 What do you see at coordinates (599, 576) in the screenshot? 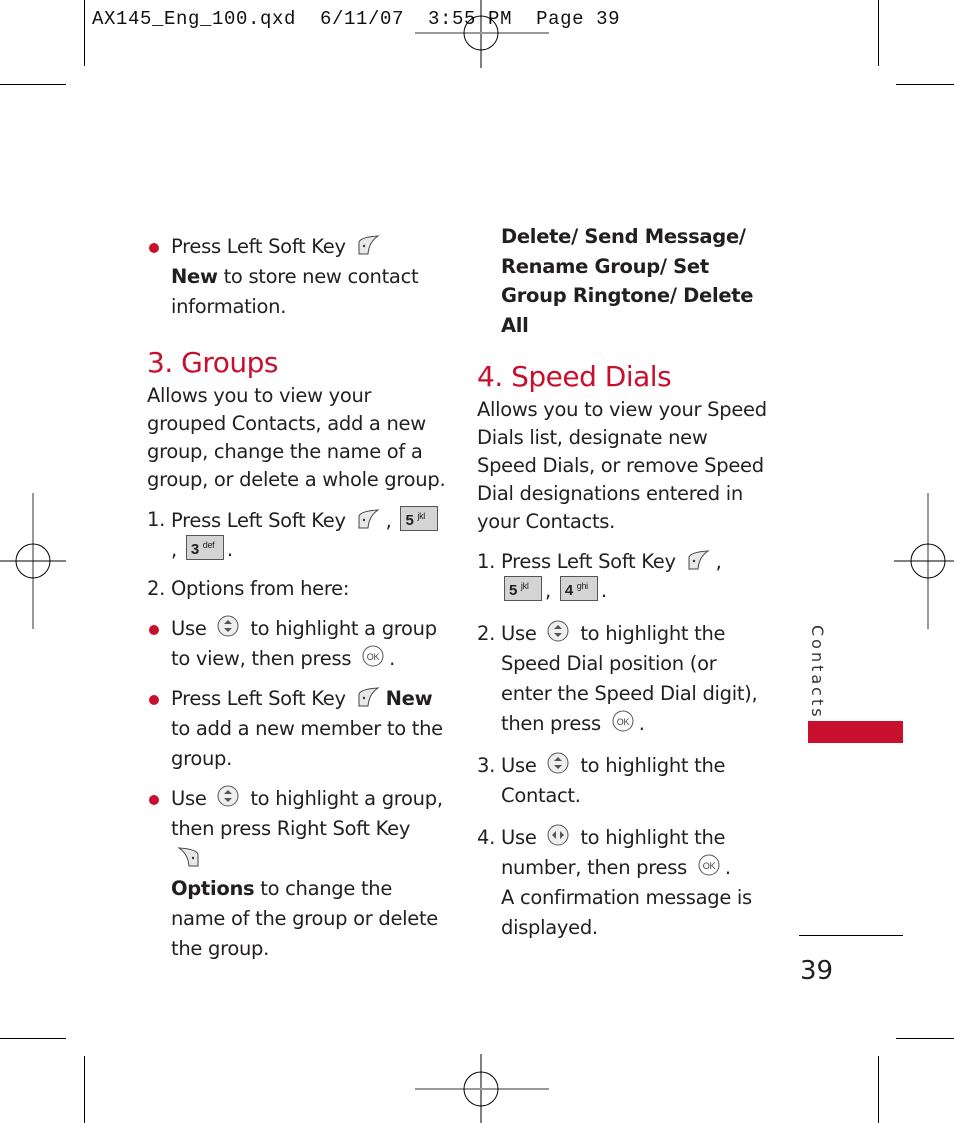
I see `speed-dials-step-1: 1. Press Left Soft Key , 5 jkl, 4 ghi.` at bounding box center [599, 576].